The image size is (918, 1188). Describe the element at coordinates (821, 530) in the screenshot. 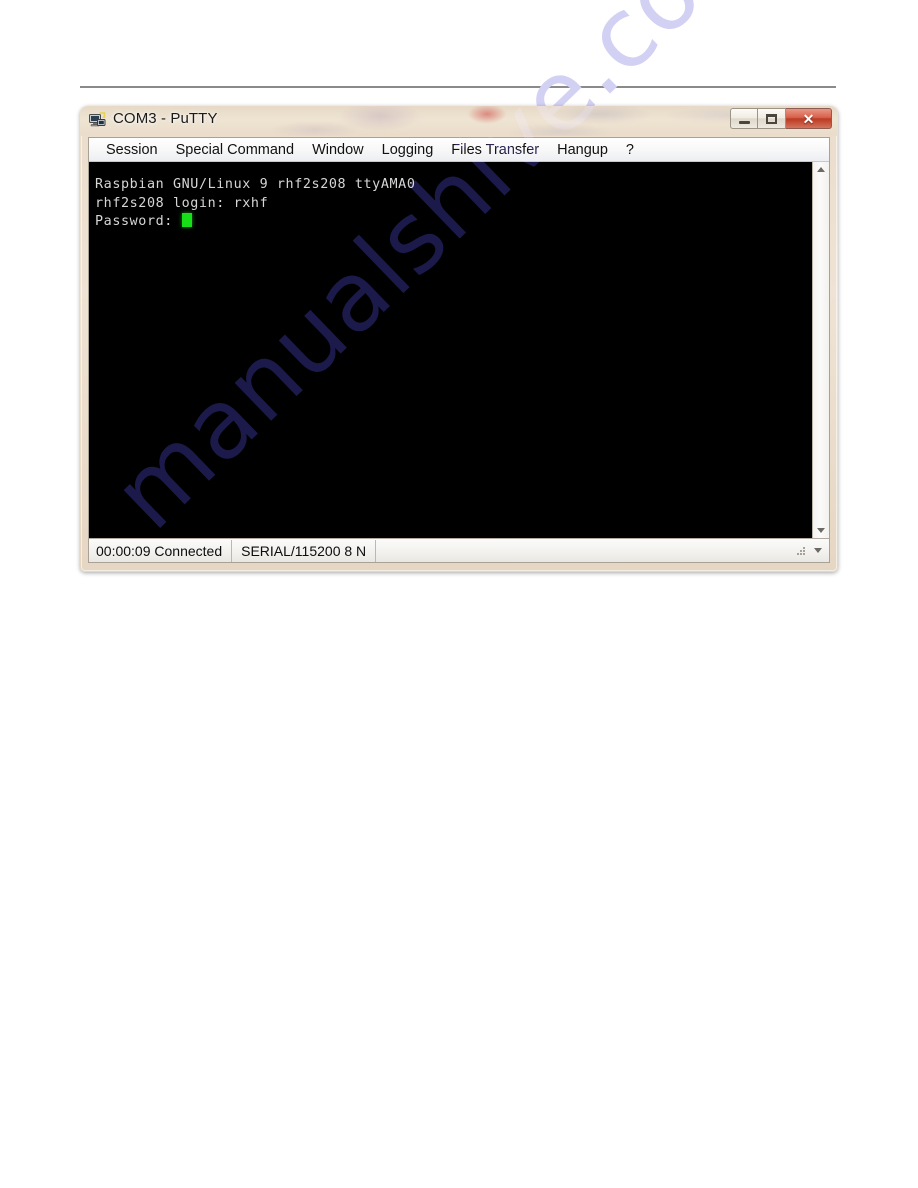

I see `scroll-down-arrow-icon` at that location.